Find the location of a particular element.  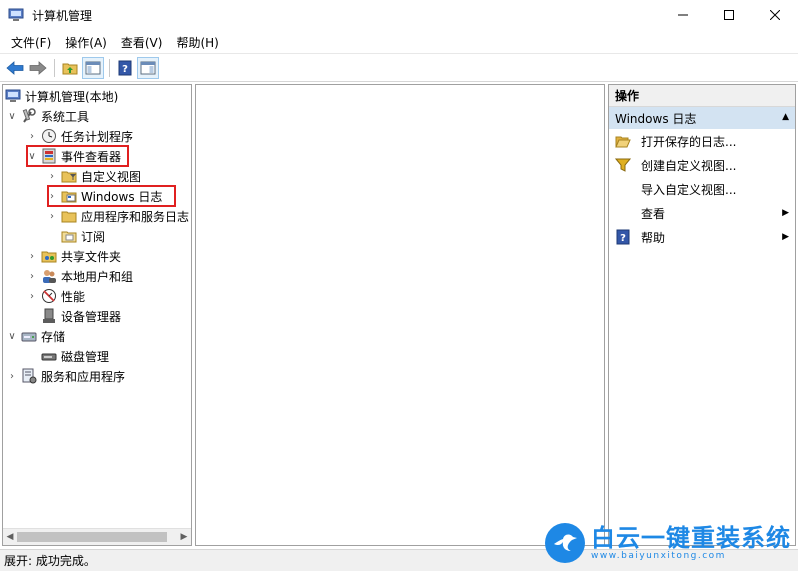

shared-folder-icon is located at coordinates (49, 257).